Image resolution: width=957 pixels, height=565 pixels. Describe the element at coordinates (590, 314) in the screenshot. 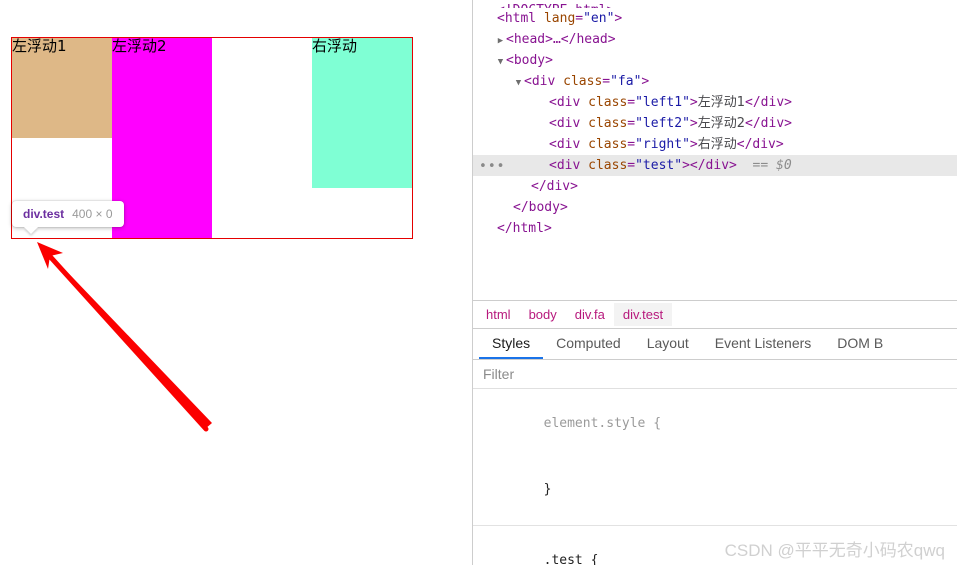

I see `breadcrumb-item-div-fa: div.fa` at that location.